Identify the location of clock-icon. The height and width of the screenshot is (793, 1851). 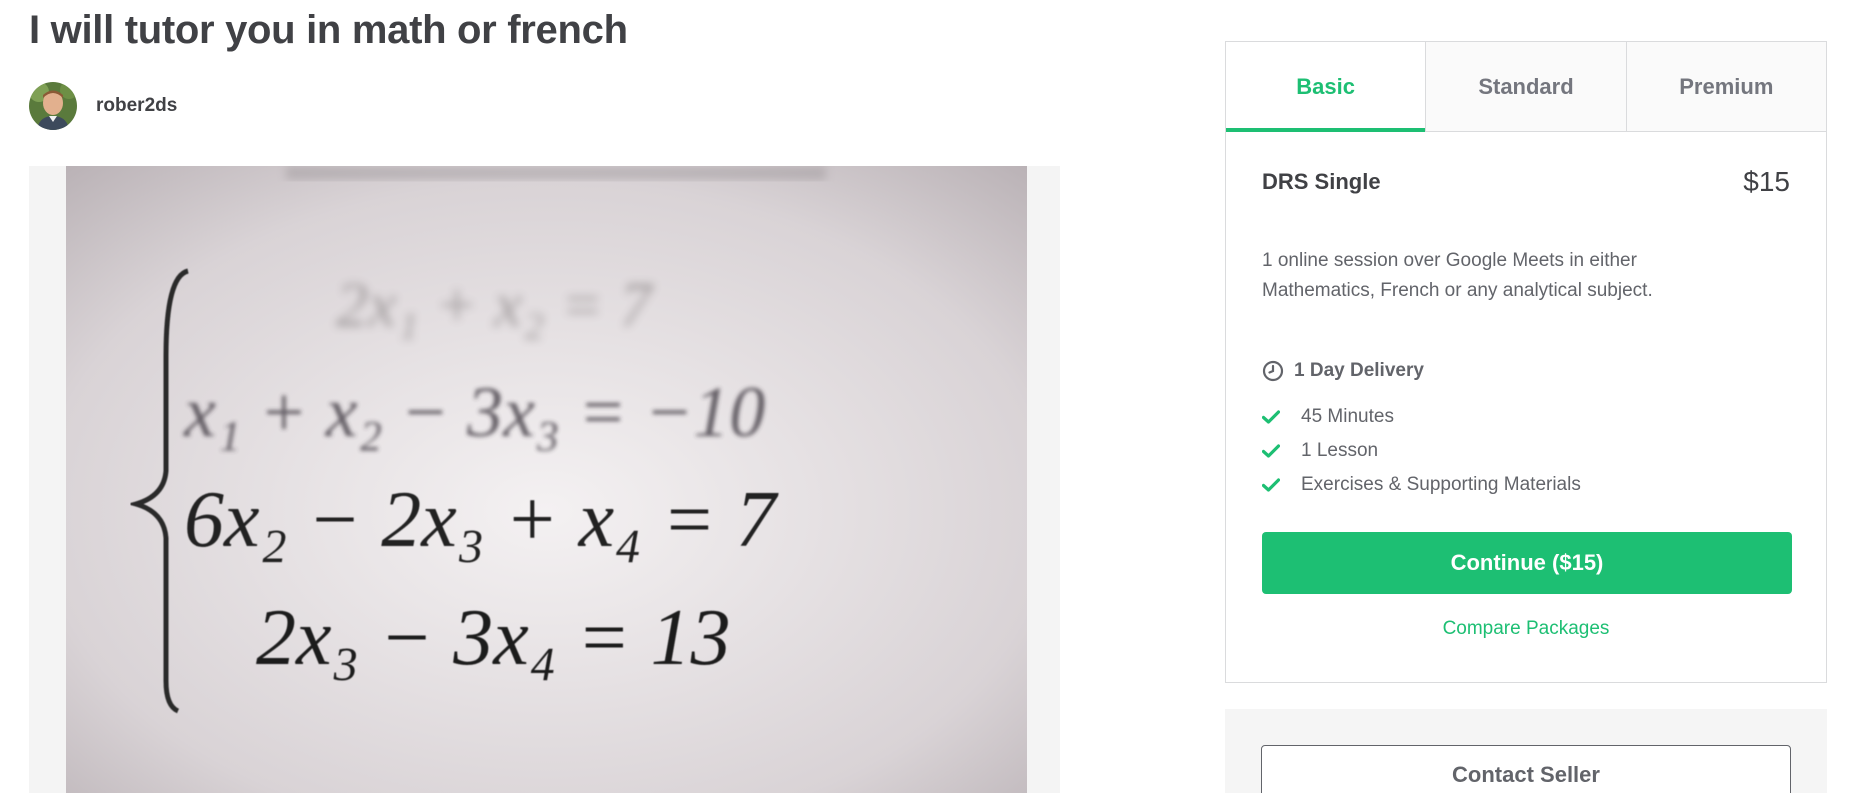
(1273, 371).